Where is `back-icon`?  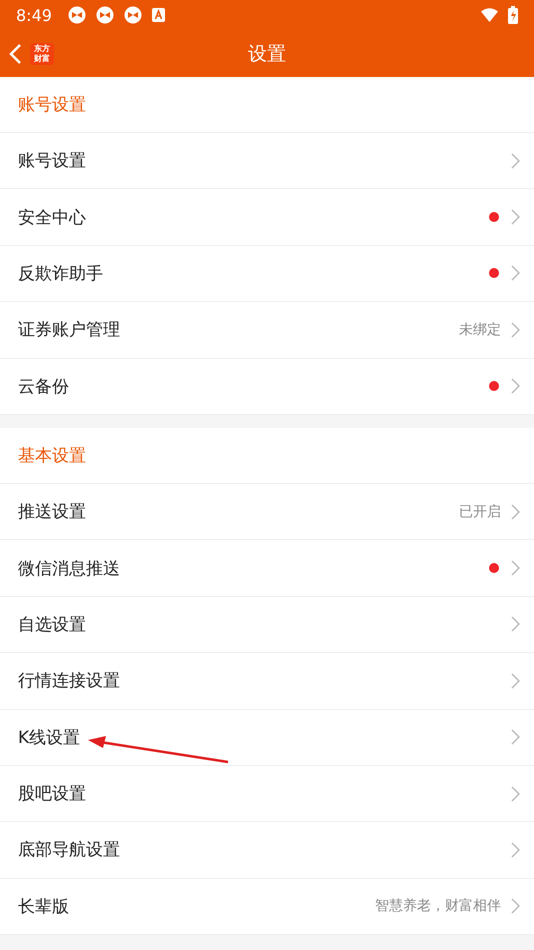 back-icon is located at coordinates (15, 53).